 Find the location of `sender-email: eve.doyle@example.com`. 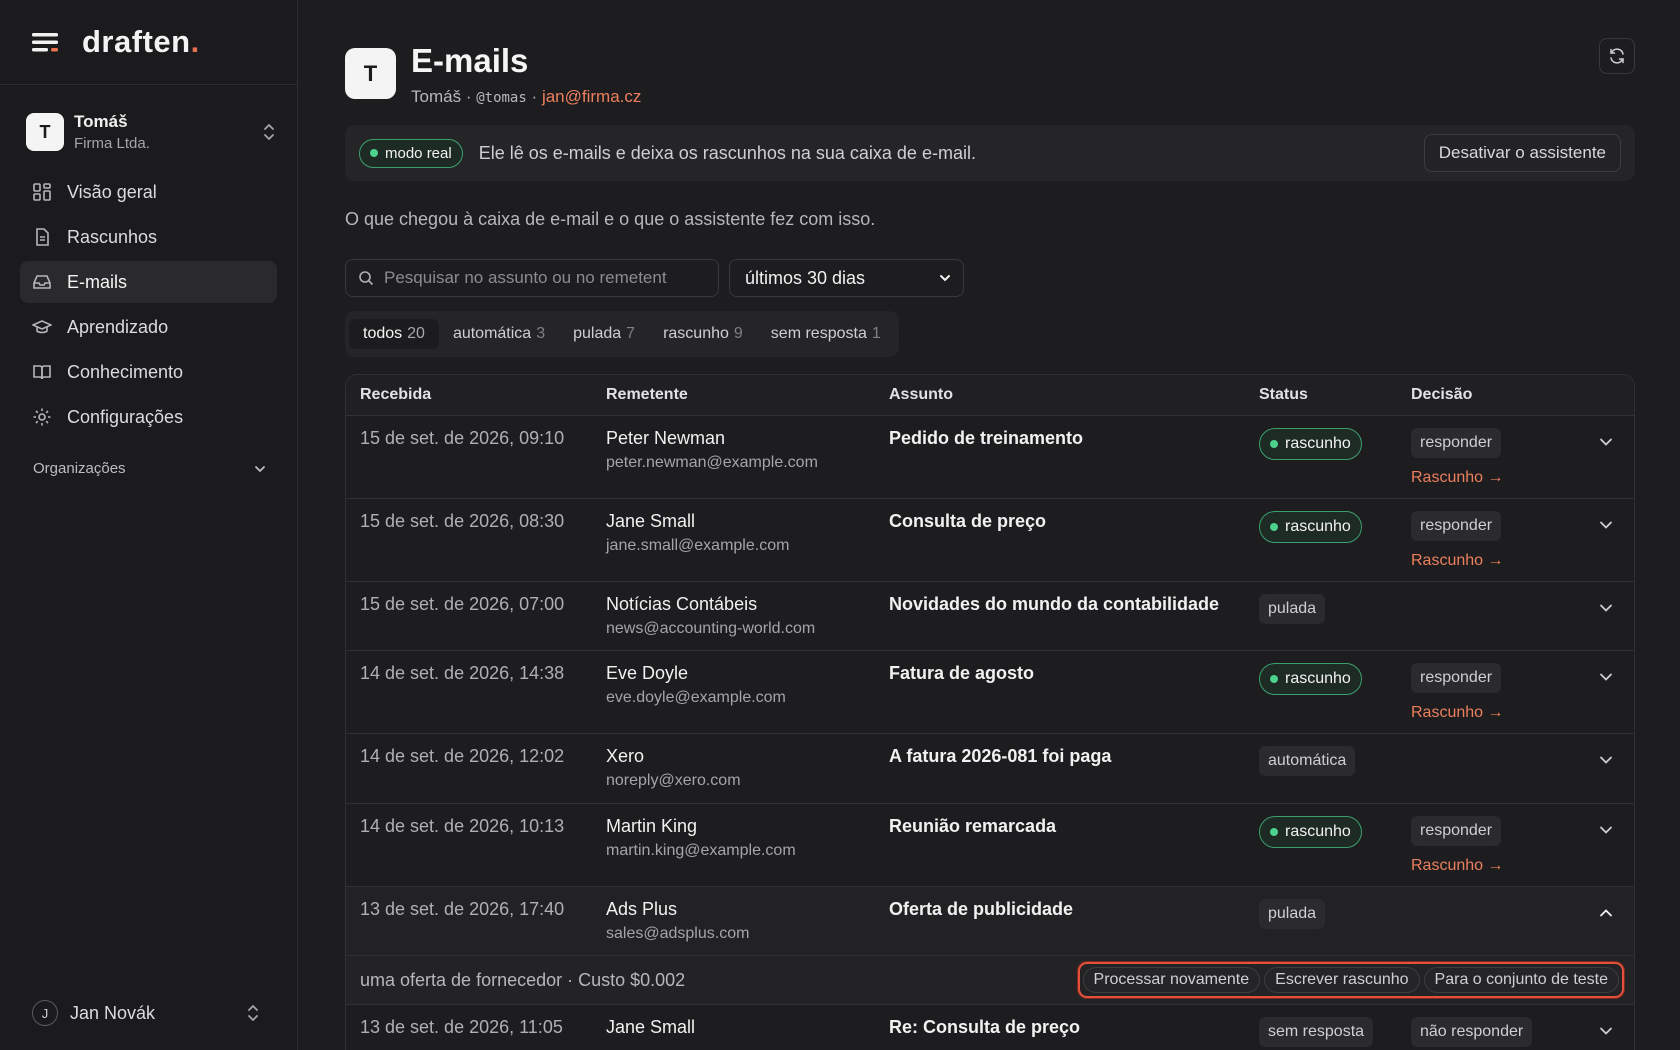

sender-email: eve.doyle@example.com is located at coordinates (696, 698).